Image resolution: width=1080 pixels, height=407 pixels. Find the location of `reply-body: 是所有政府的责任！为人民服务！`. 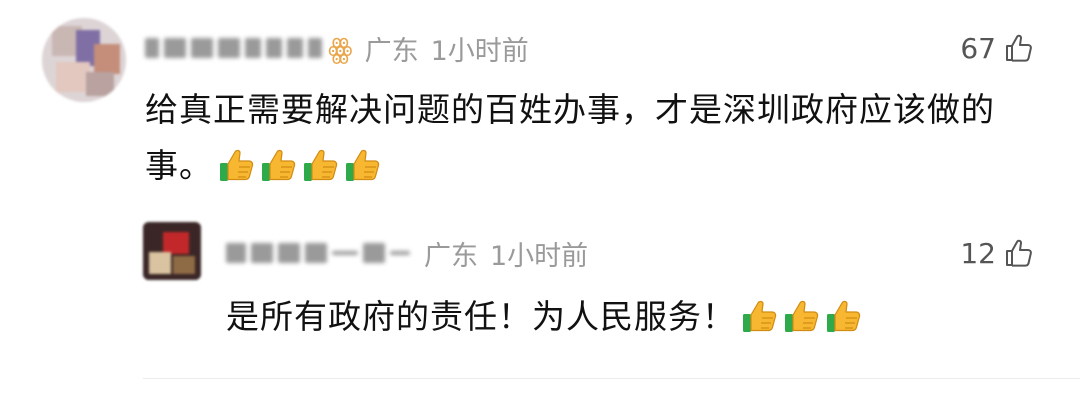

reply-body: 是所有政府的责任！为人民服务！ is located at coordinates (626, 317).